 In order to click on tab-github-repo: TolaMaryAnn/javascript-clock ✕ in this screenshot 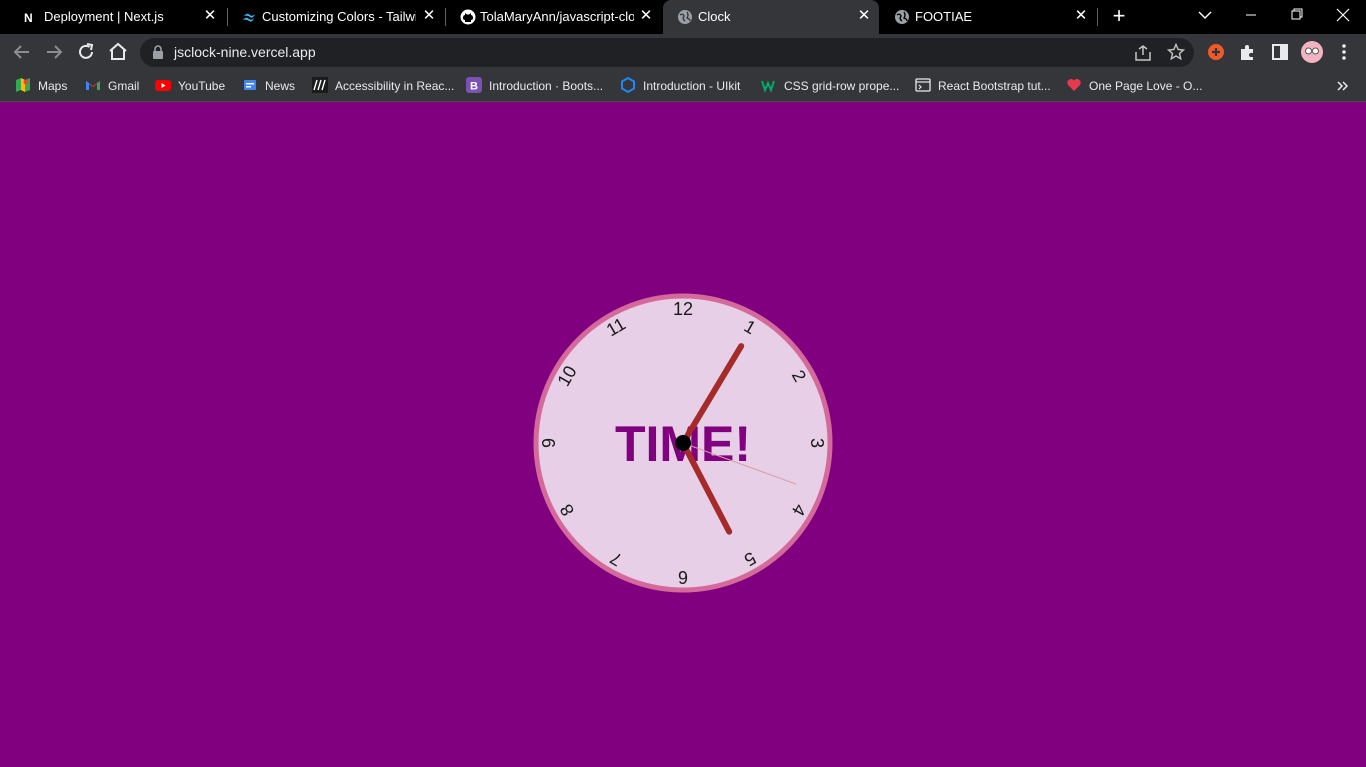, I will do `click(554, 17)`.